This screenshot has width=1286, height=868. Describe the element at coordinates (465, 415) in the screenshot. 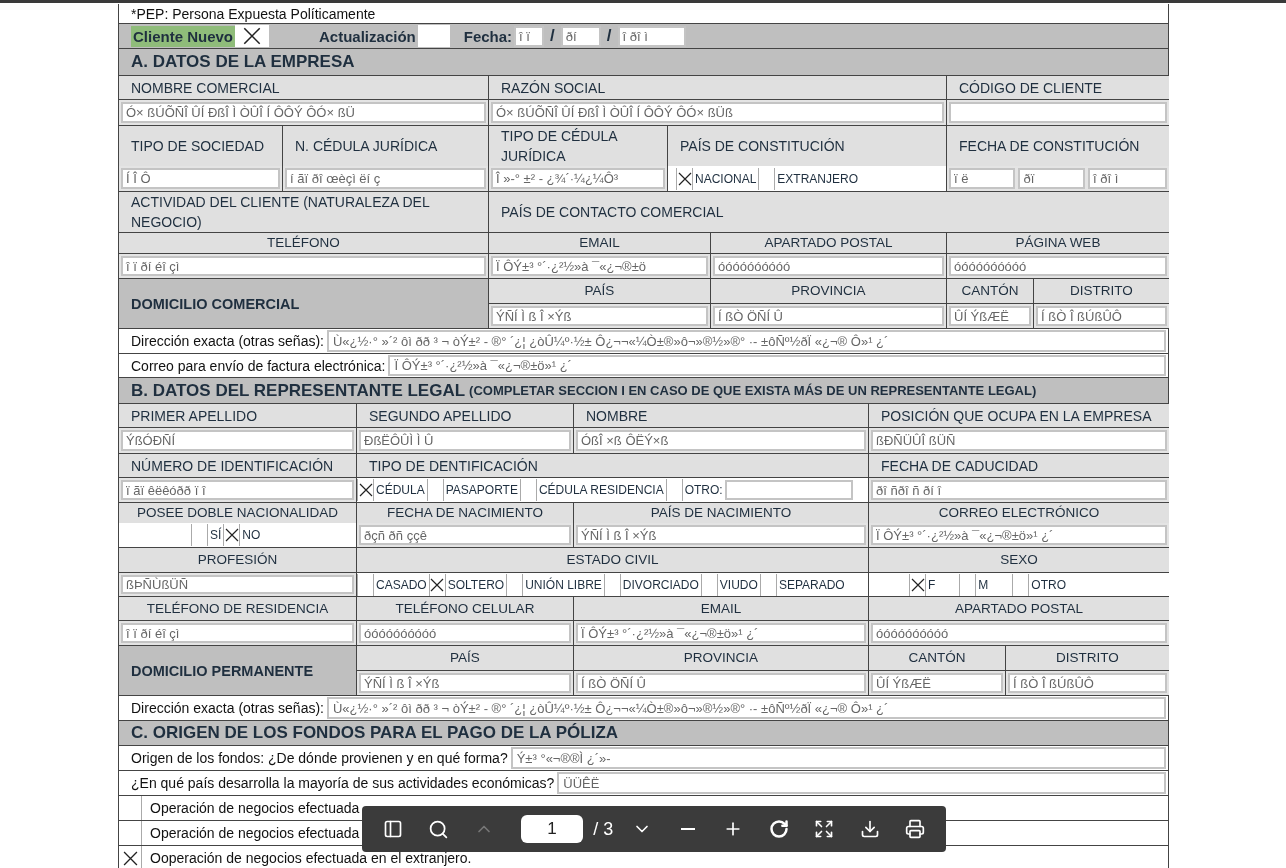

I see `field-label: SEGUNDO APELLIDO` at that location.